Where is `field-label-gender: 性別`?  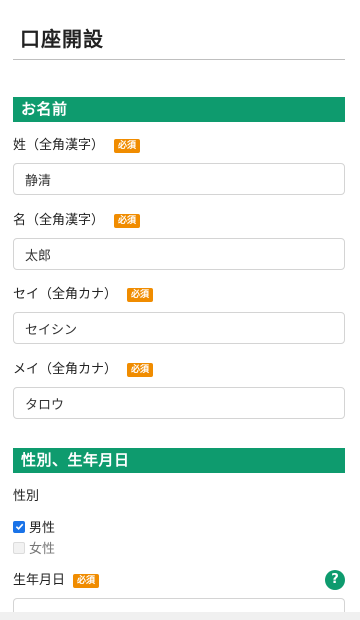
field-label-gender: 性別 is located at coordinates (26, 497).